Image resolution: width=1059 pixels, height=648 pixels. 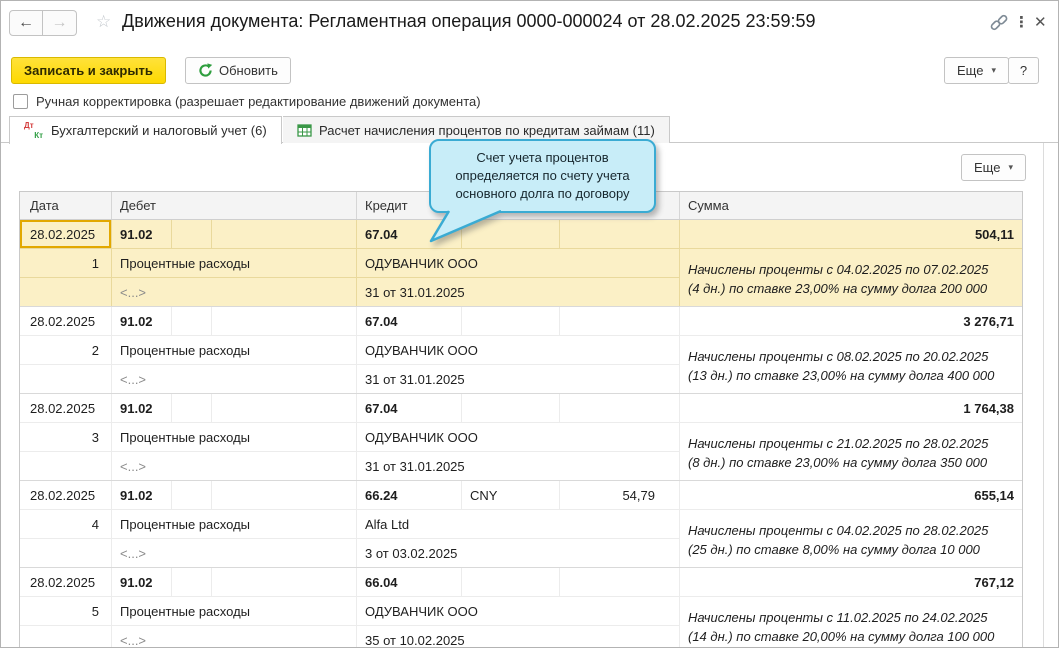 I want to click on cell-row-number: 2, so click(x=66, y=350).